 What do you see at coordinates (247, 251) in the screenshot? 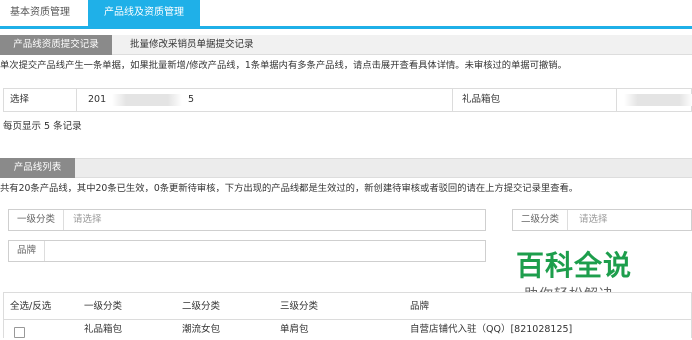
I see `brand-select: 品牌` at bounding box center [247, 251].